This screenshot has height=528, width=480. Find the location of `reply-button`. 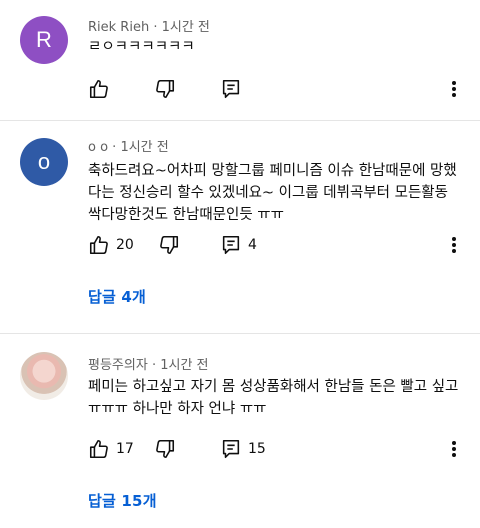

reply-button is located at coordinates (231, 89).